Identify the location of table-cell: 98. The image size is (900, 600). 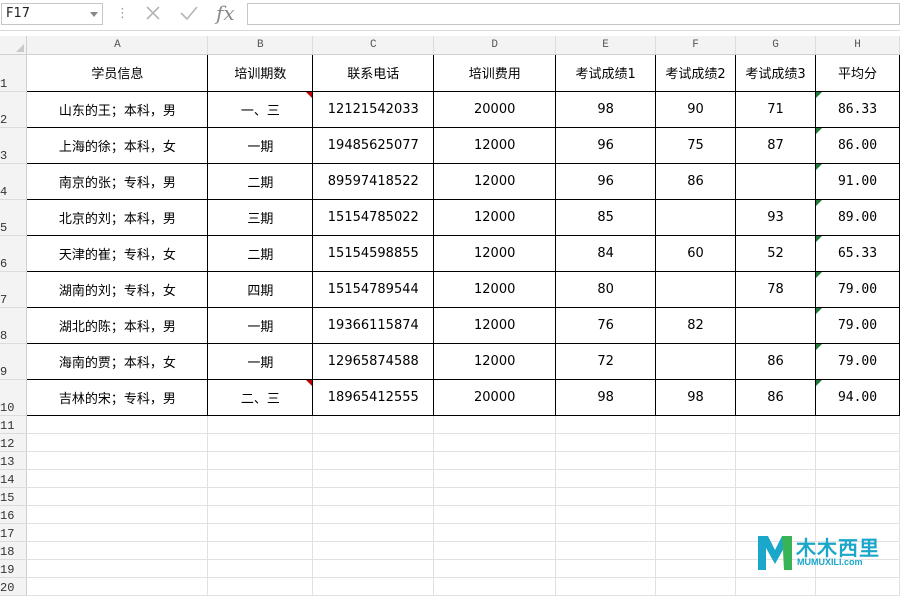
(696, 397).